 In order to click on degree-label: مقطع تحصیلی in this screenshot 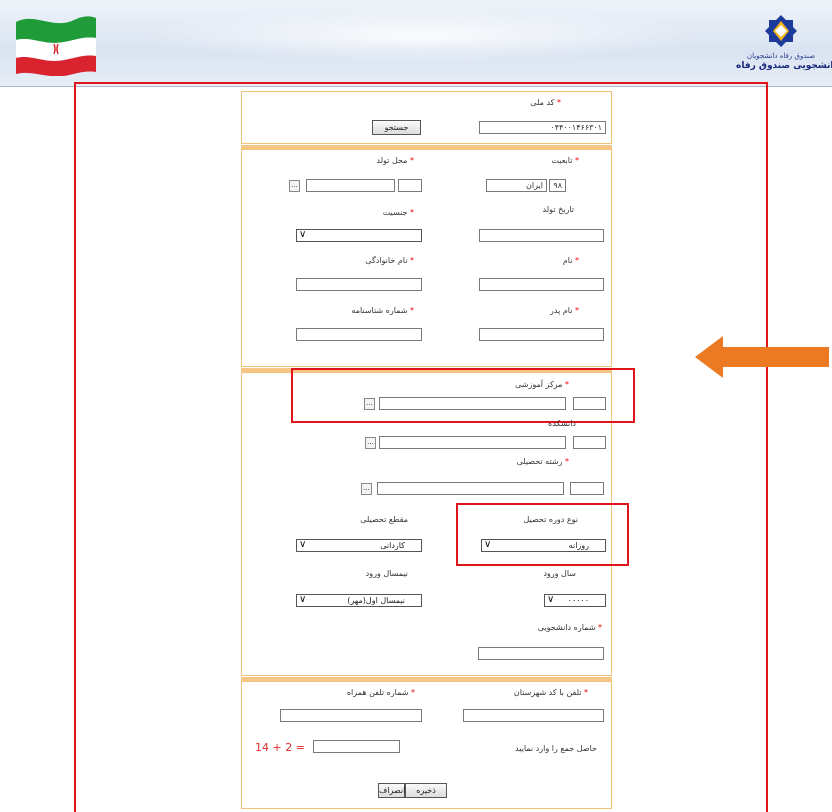, I will do `click(384, 519)`.